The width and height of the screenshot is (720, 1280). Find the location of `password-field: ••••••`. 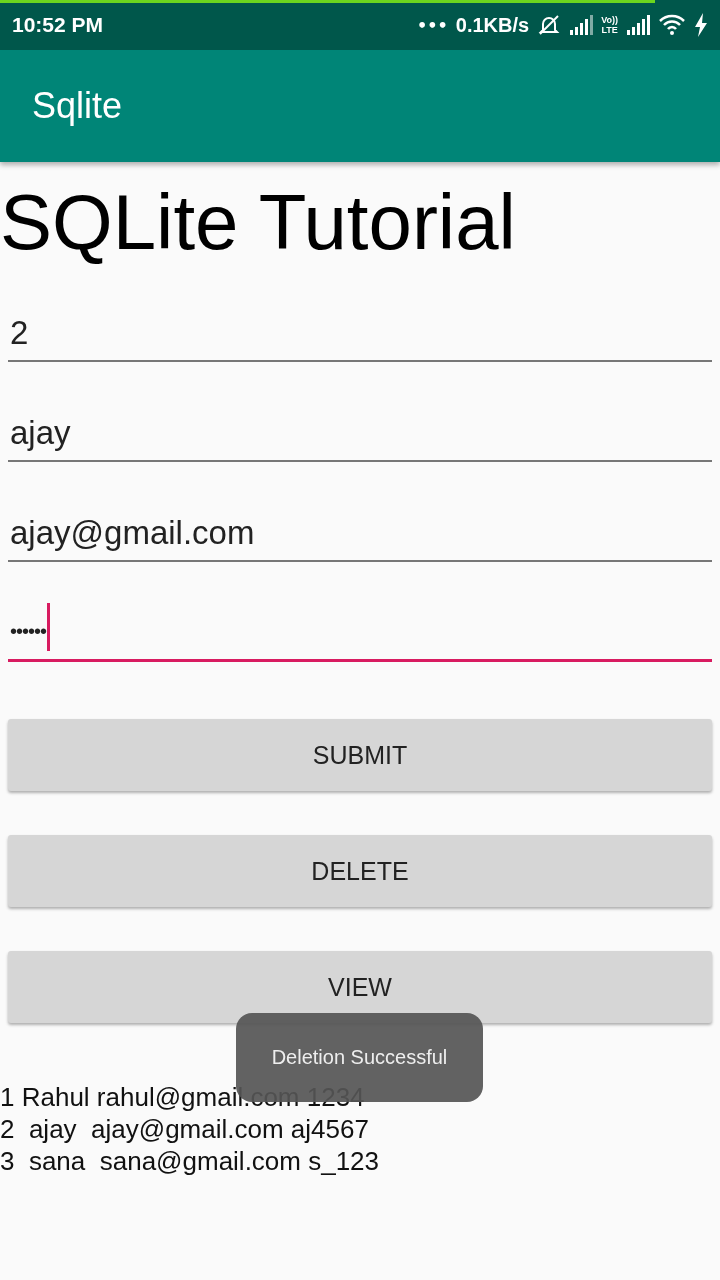

password-field: •••••• is located at coordinates (360, 627).